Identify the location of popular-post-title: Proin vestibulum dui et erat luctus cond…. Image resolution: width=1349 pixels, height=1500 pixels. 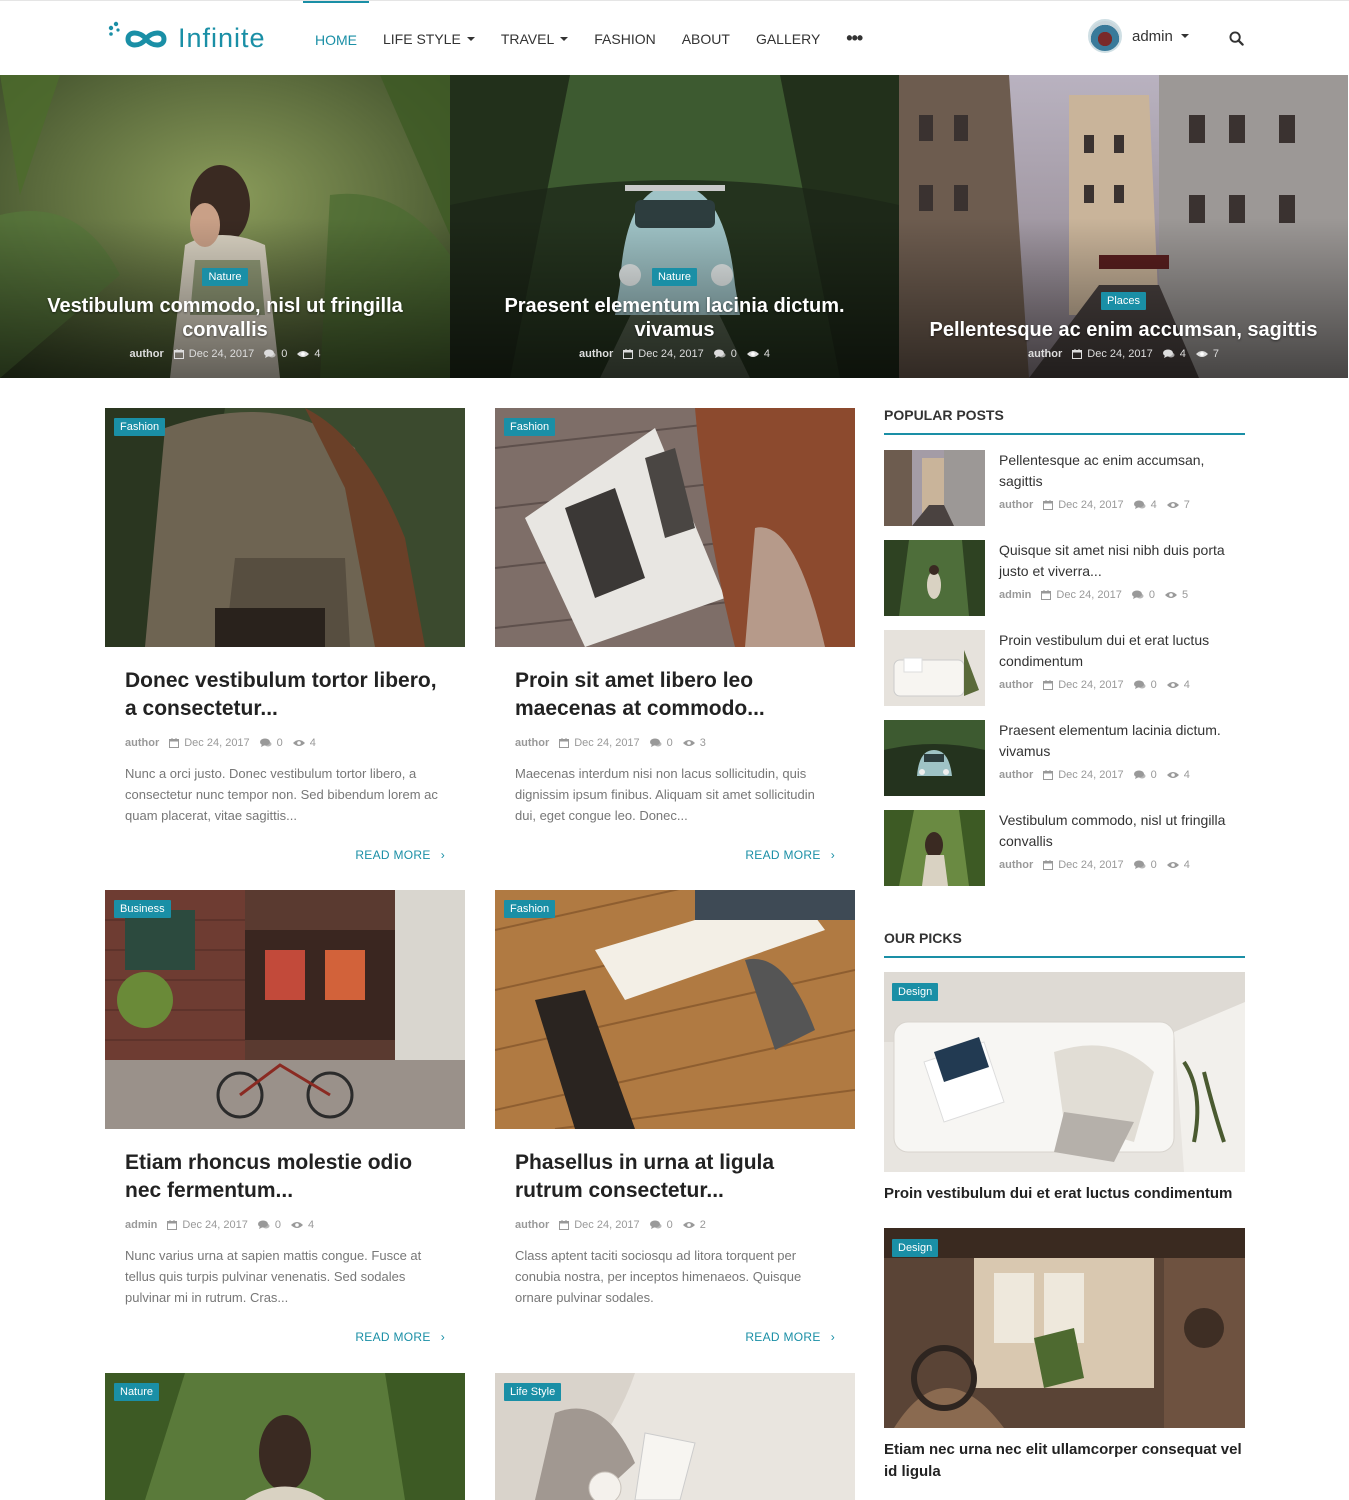
(1122, 651).